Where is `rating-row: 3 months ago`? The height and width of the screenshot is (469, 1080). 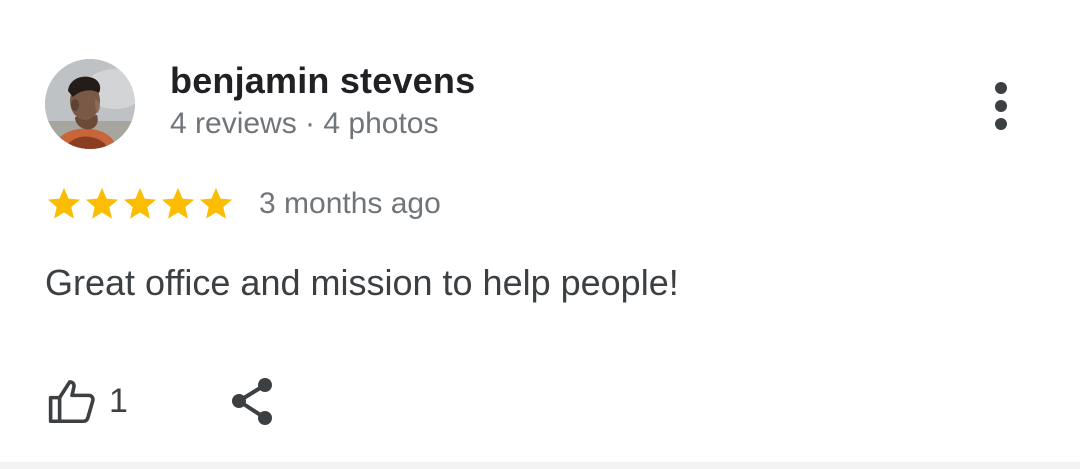
rating-row: 3 months ago is located at coordinates (243, 204).